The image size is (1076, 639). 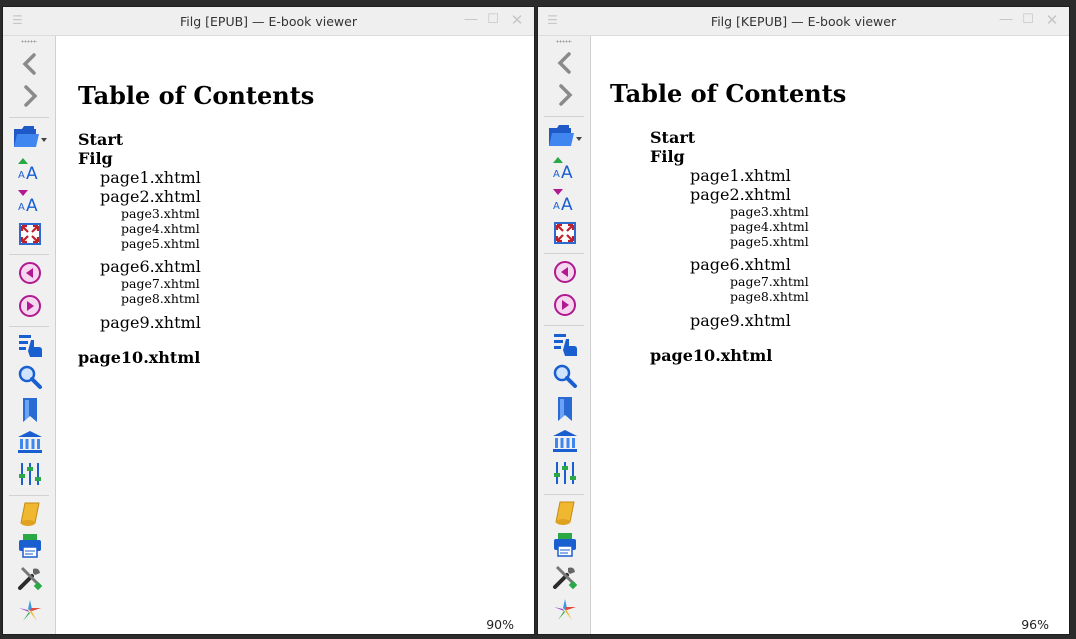 I want to click on title-bar: ☰ Filg [EPUB] — E-book viewer ― ☐ ✕, so click(x=268, y=21).